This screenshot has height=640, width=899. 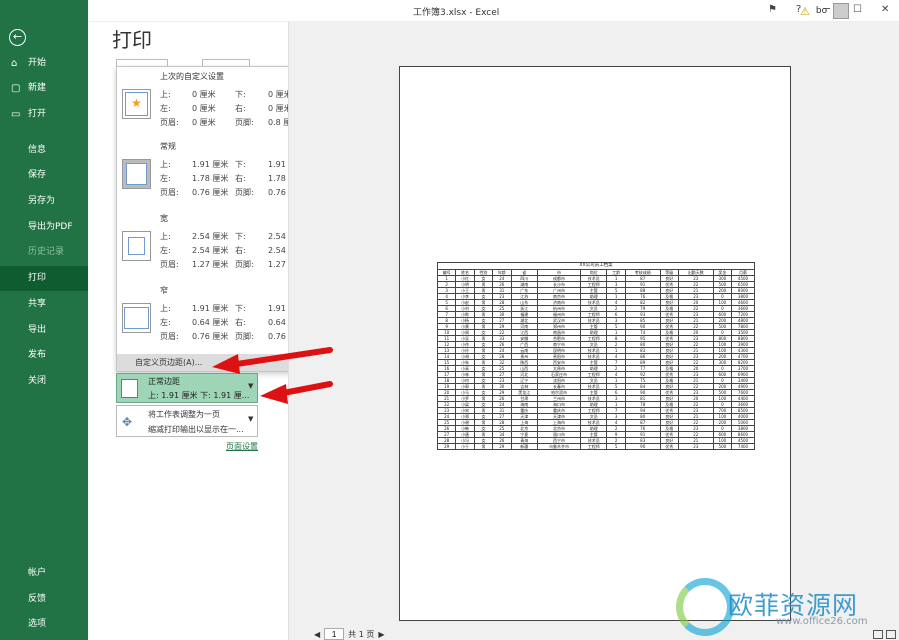 I want to click on help-icon: ?, so click(x=798, y=9).